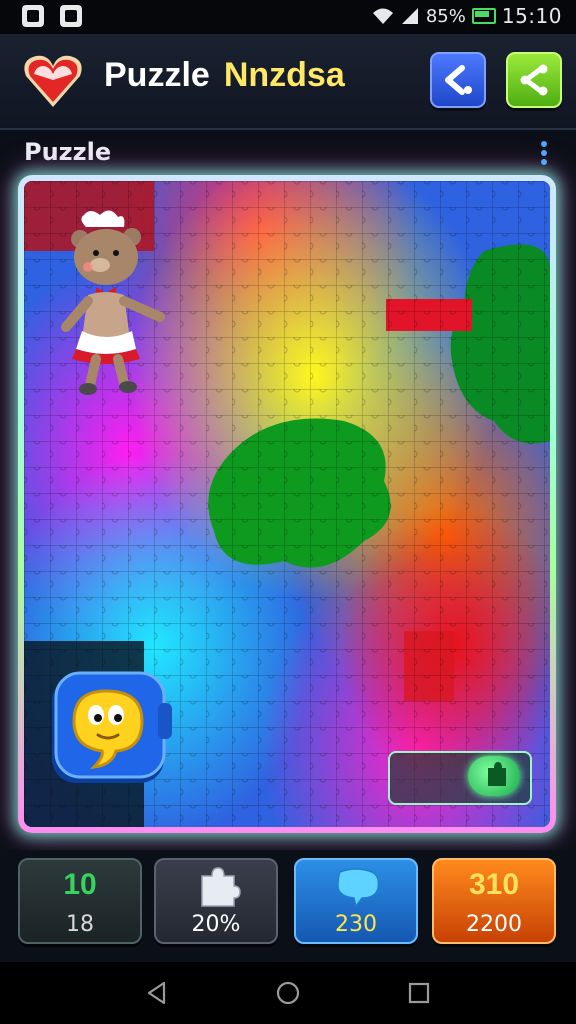 The height and width of the screenshot is (1024, 576). Describe the element at coordinates (460, 778) in the screenshot. I see `toggle-slider` at that location.